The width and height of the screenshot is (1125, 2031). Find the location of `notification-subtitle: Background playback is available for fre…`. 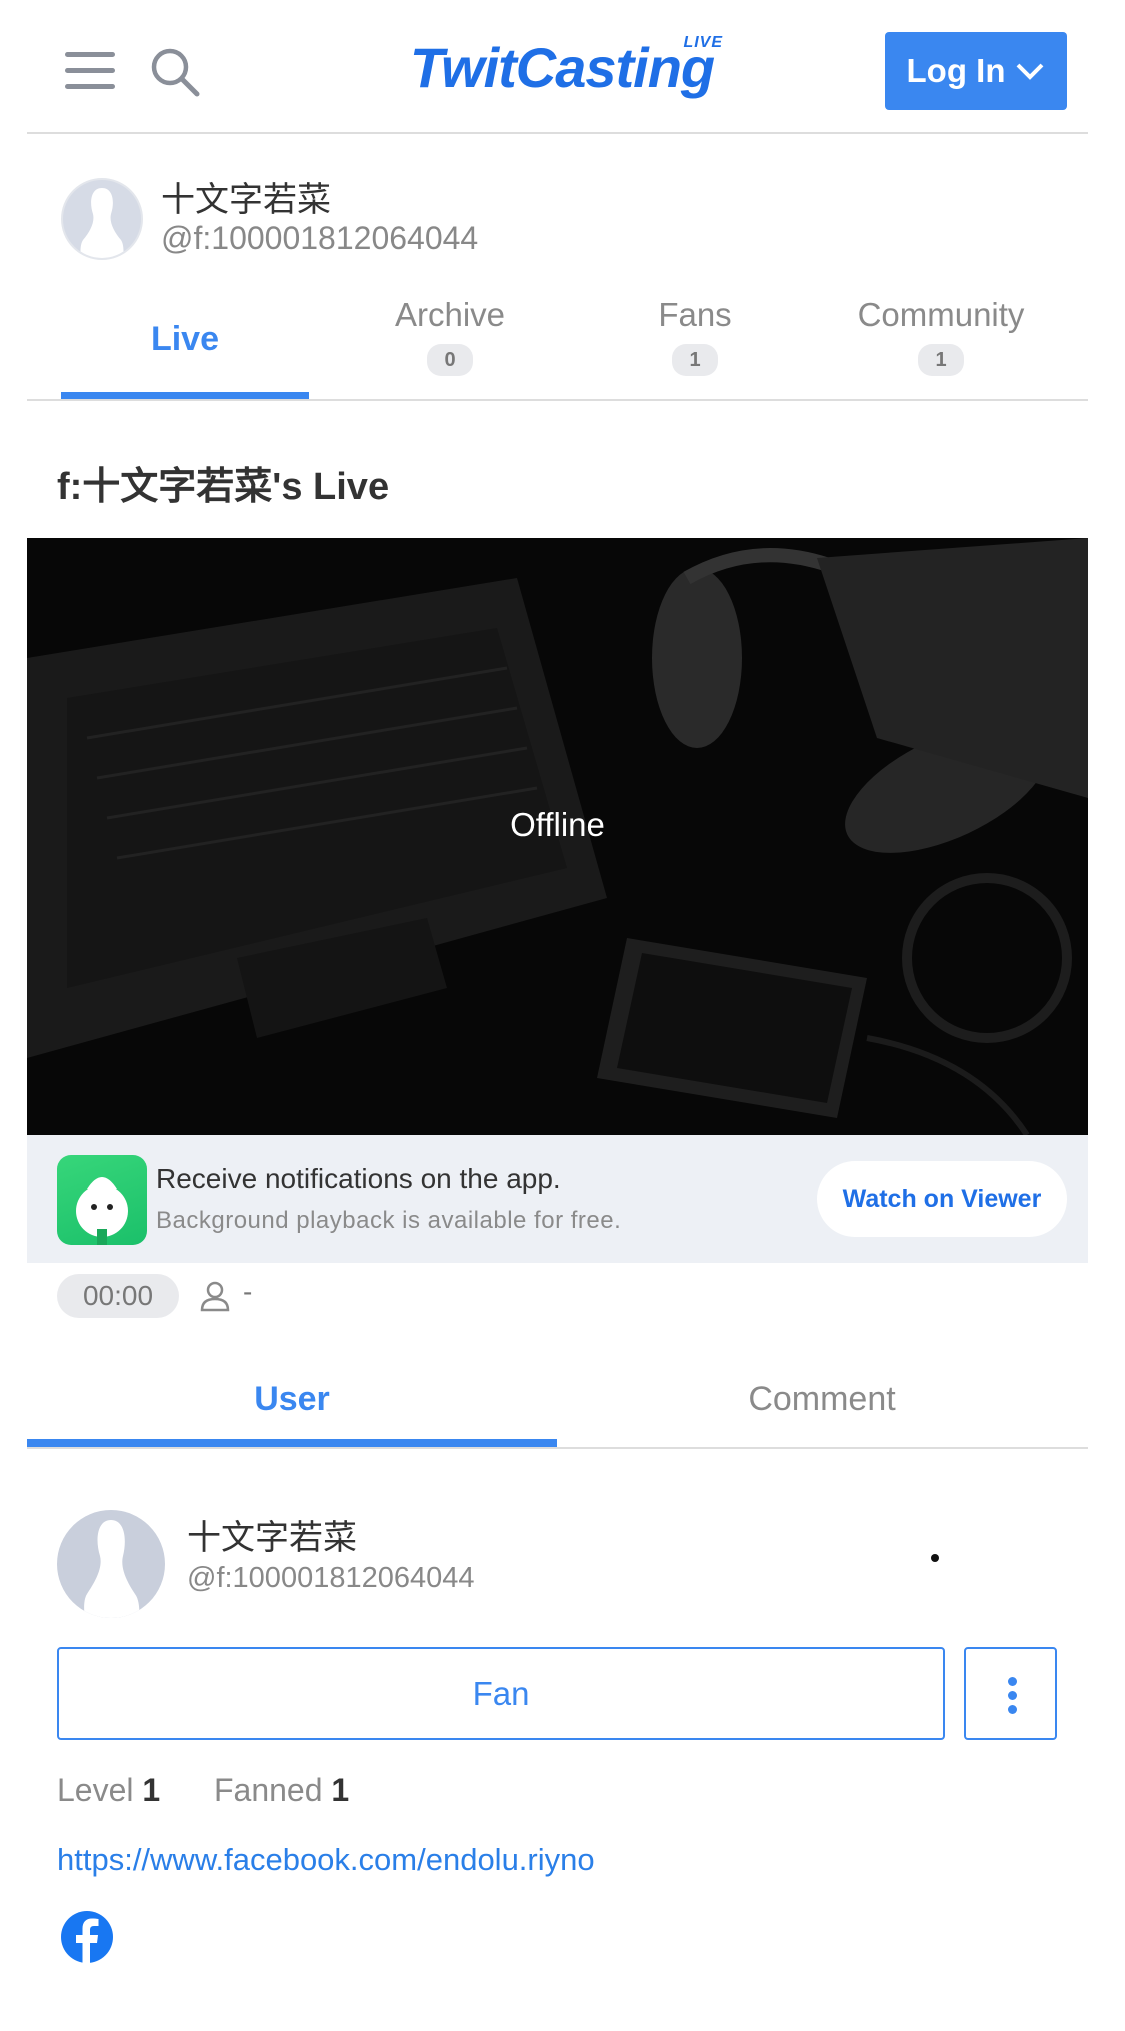

notification-subtitle: Background playback is available for fre… is located at coordinates (389, 1220).